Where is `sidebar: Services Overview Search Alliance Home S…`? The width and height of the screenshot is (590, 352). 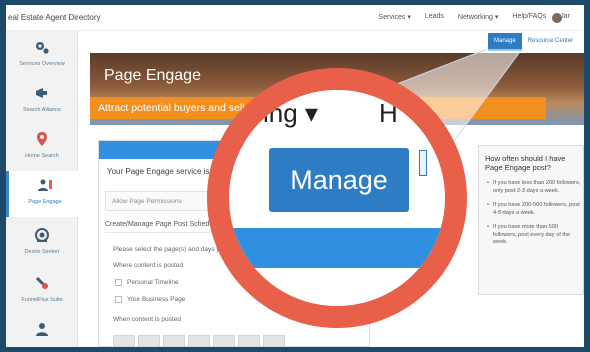
sidebar: Services Overview Search Alliance Home S… is located at coordinates (42, 189).